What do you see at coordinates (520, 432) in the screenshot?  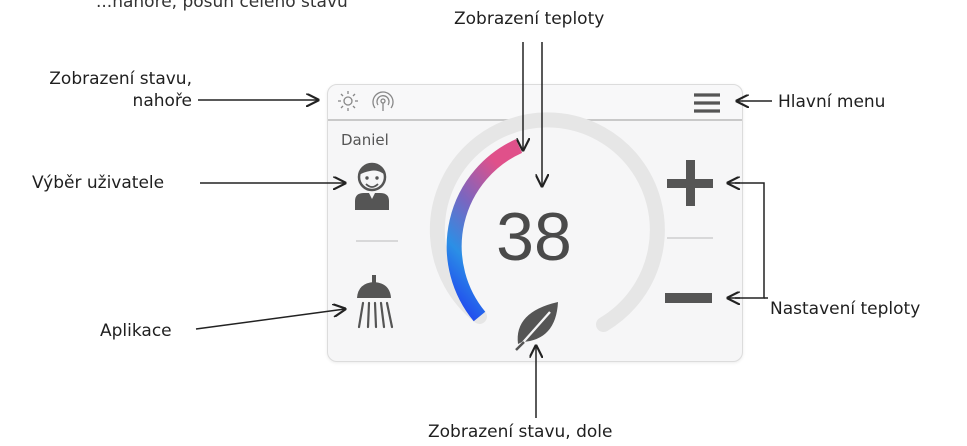 I see `label-status-bottom: Zobrazení stavu, dole` at bounding box center [520, 432].